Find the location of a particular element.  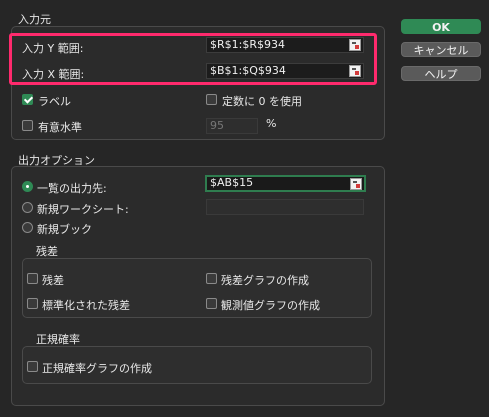

output-range-radio is located at coordinates (27, 186).